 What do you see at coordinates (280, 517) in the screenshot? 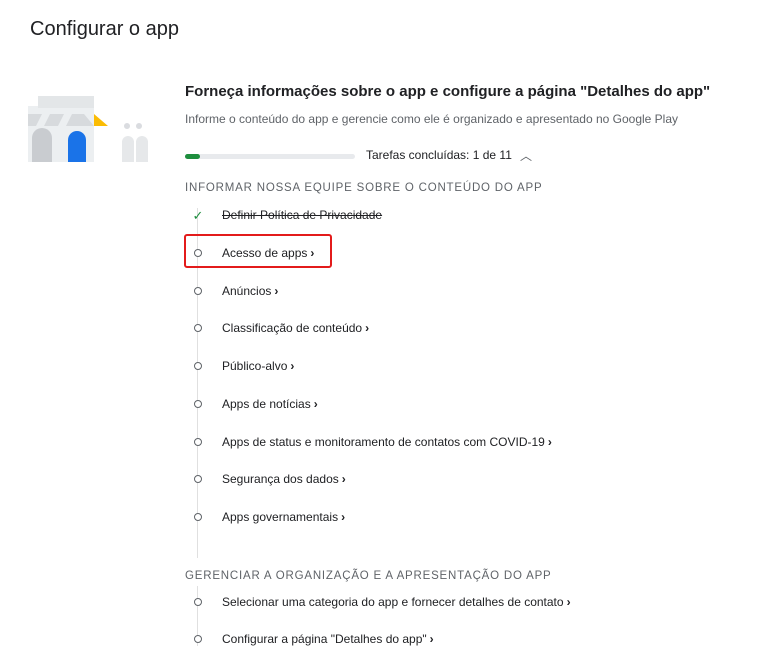
I see `task-label: Apps governamentais` at bounding box center [280, 517].